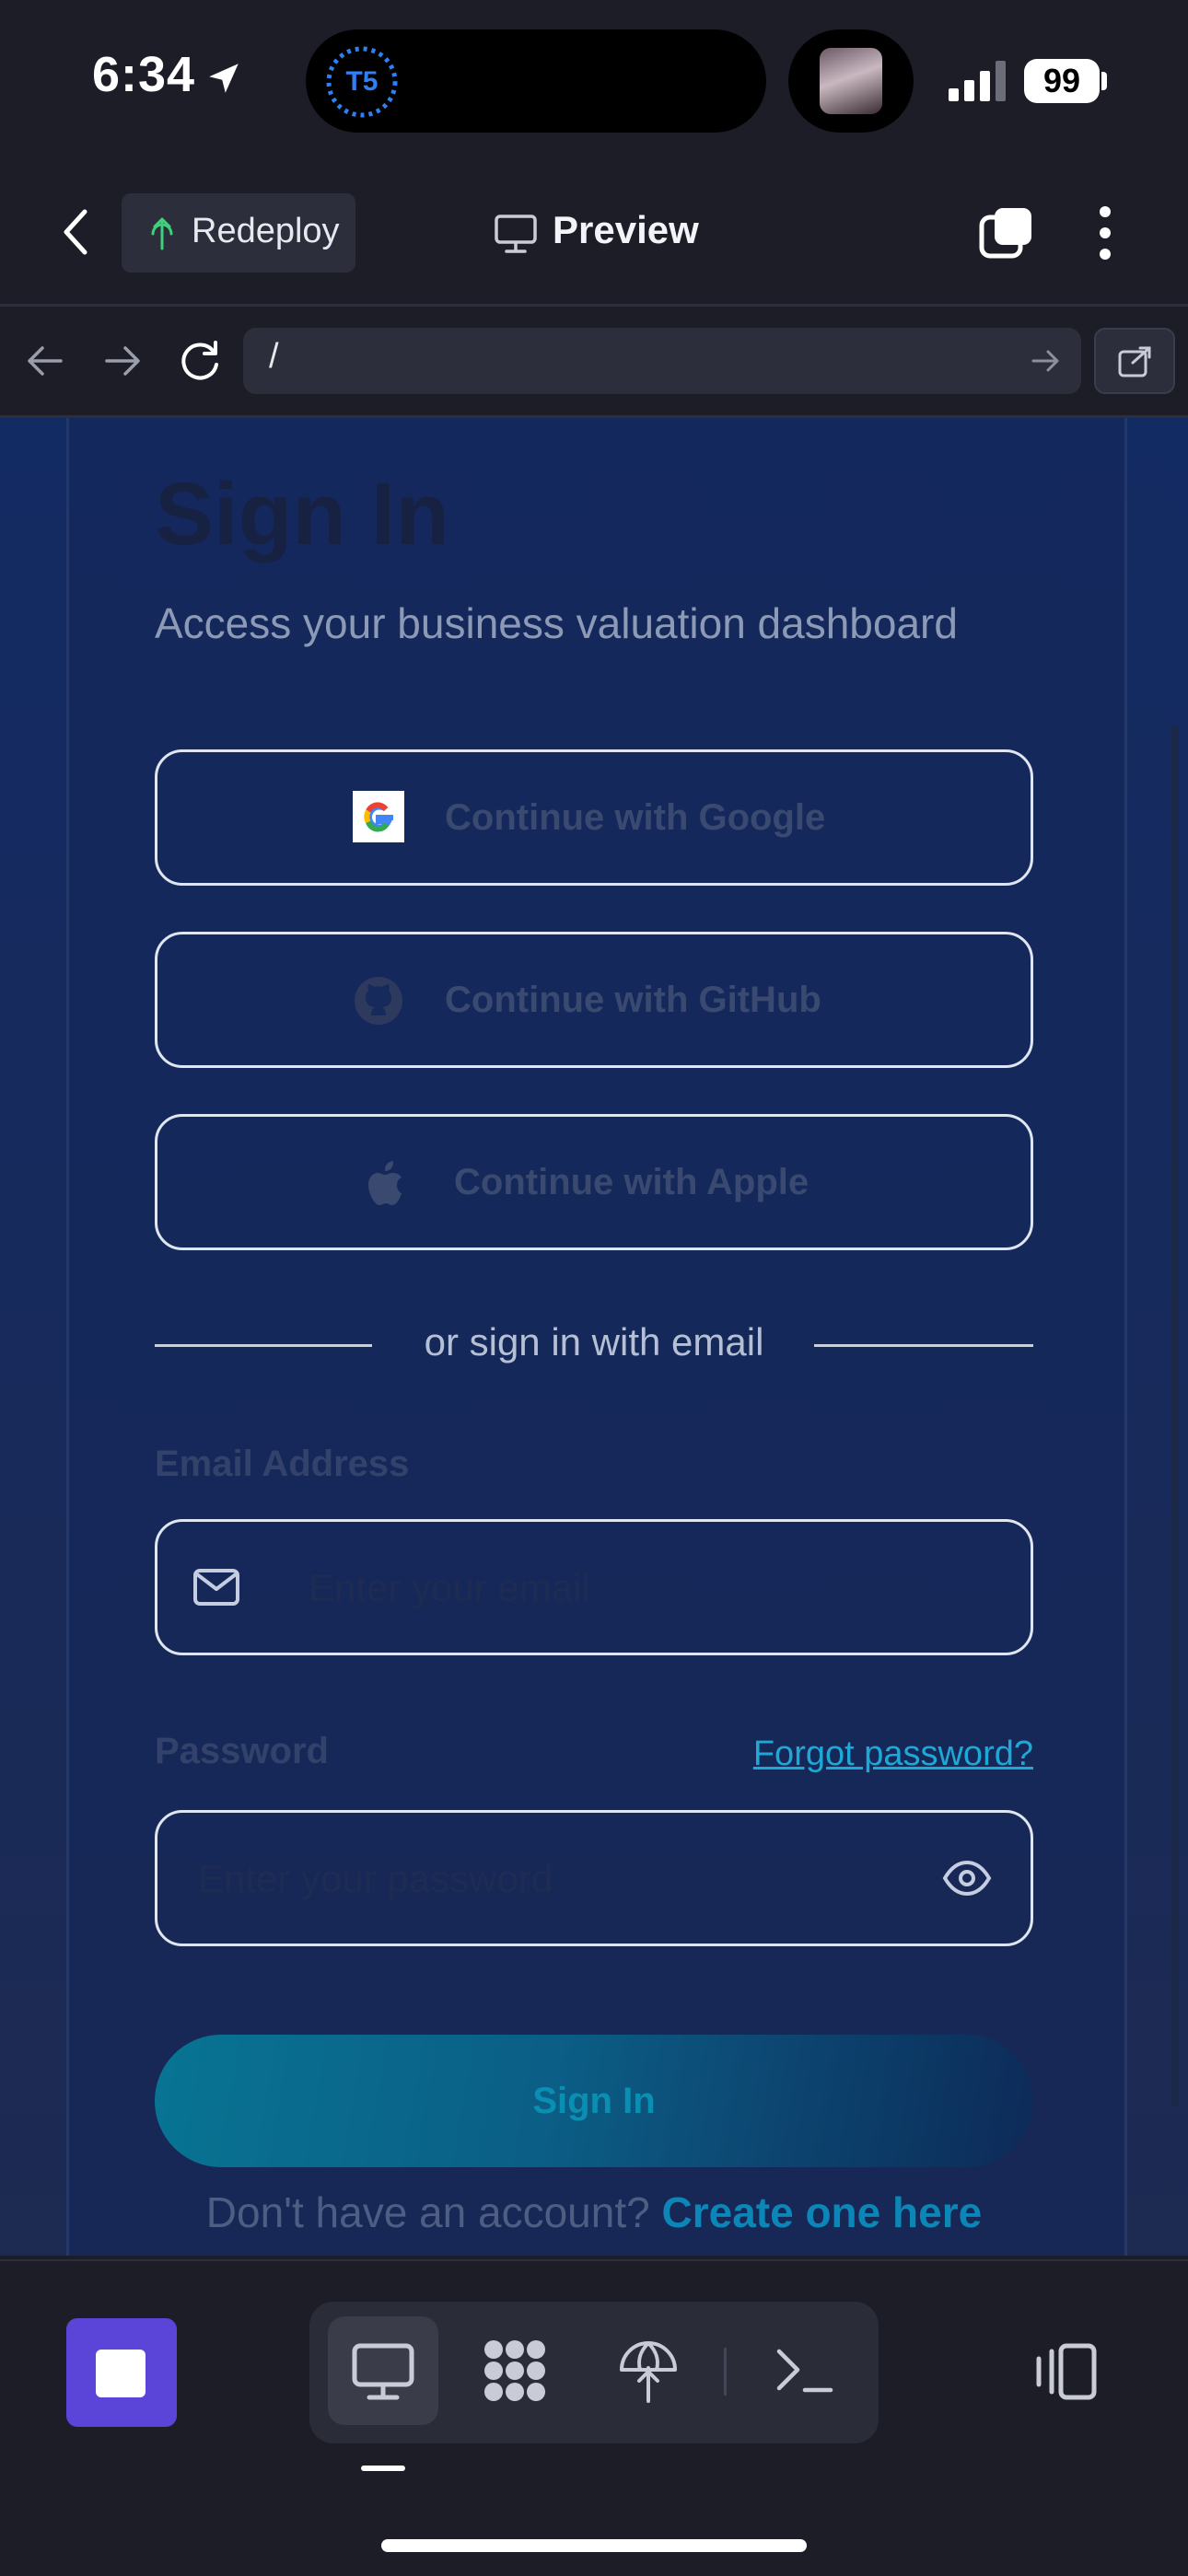 This screenshot has width=1188, height=2576. Describe the element at coordinates (1104, 81) in the screenshot. I see `battery-nub` at that location.